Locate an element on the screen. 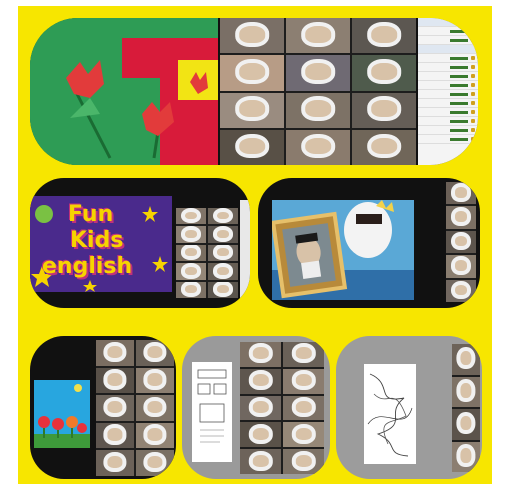 Image resolution: width=506 pixels, height=491 pixels. shared-screen-fun-kids-english: Fun Kids english is located at coordinates (101, 244).